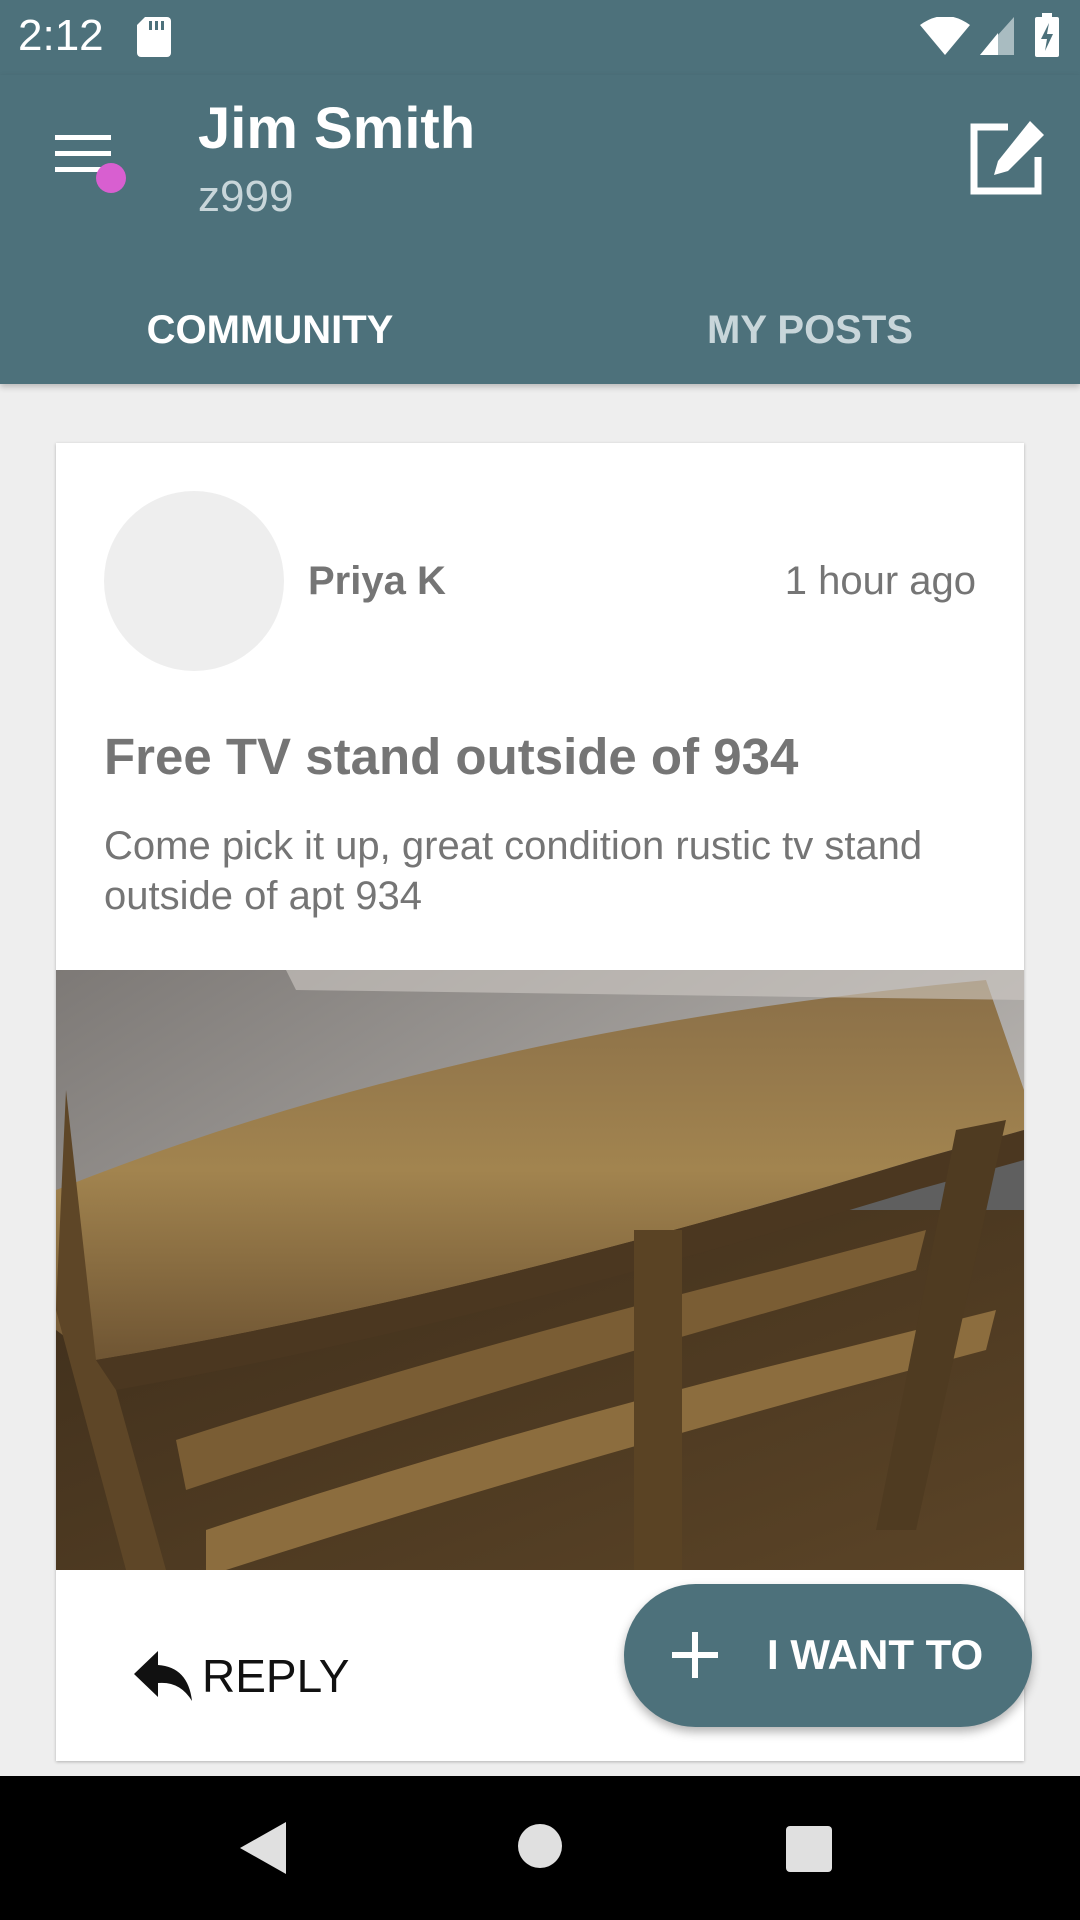  Describe the element at coordinates (270, 329) in the screenshot. I see `tab-community: COMMUNITY` at that location.